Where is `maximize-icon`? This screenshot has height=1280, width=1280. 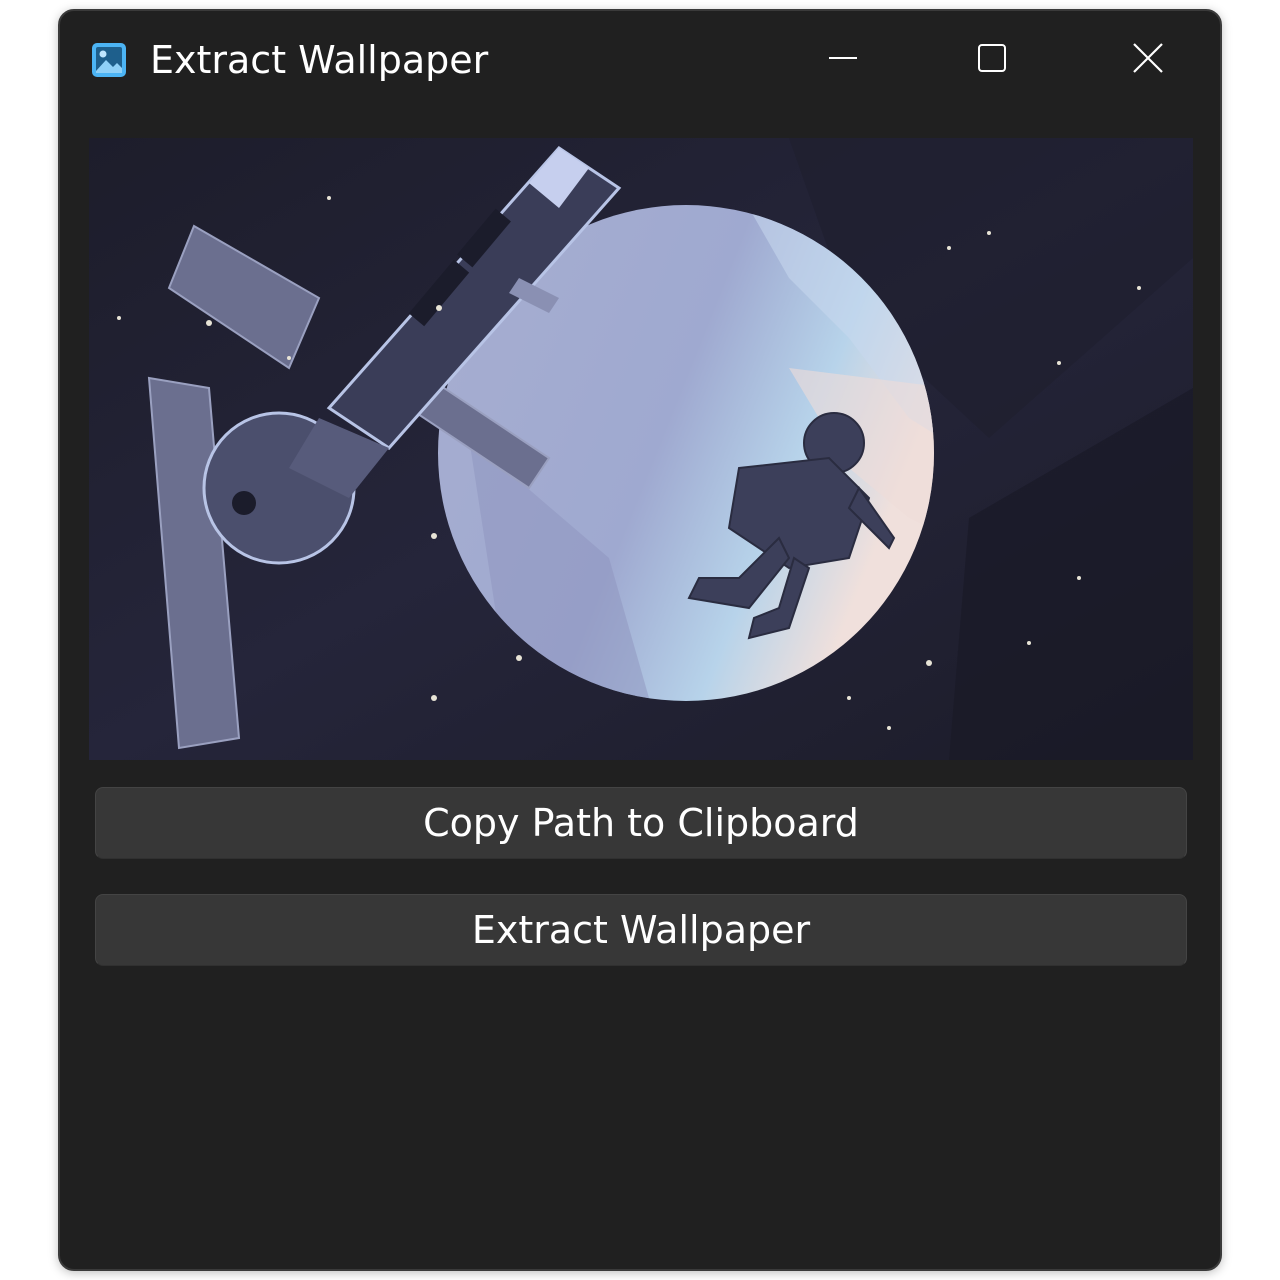 maximize-icon is located at coordinates (992, 60).